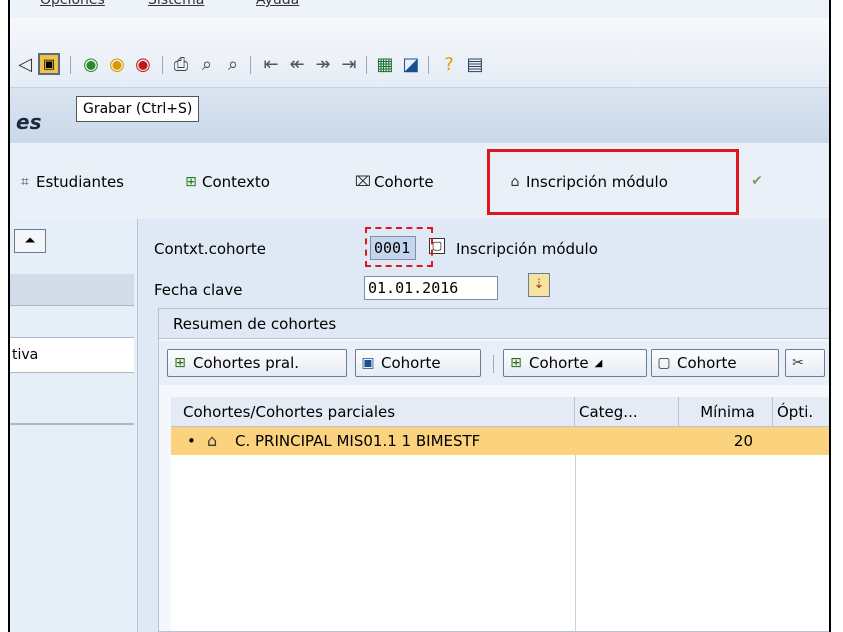 This screenshot has width=843, height=632. Describe the element at coordinates (494, 324) in the screenshot. I see `panel-title: Resumen de cohortes` at that location.